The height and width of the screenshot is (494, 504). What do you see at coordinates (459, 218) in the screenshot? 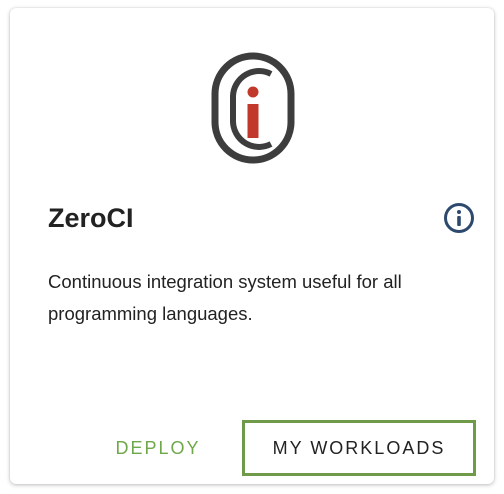
I see `info-circle-icon` at bounding box center [459, 218].